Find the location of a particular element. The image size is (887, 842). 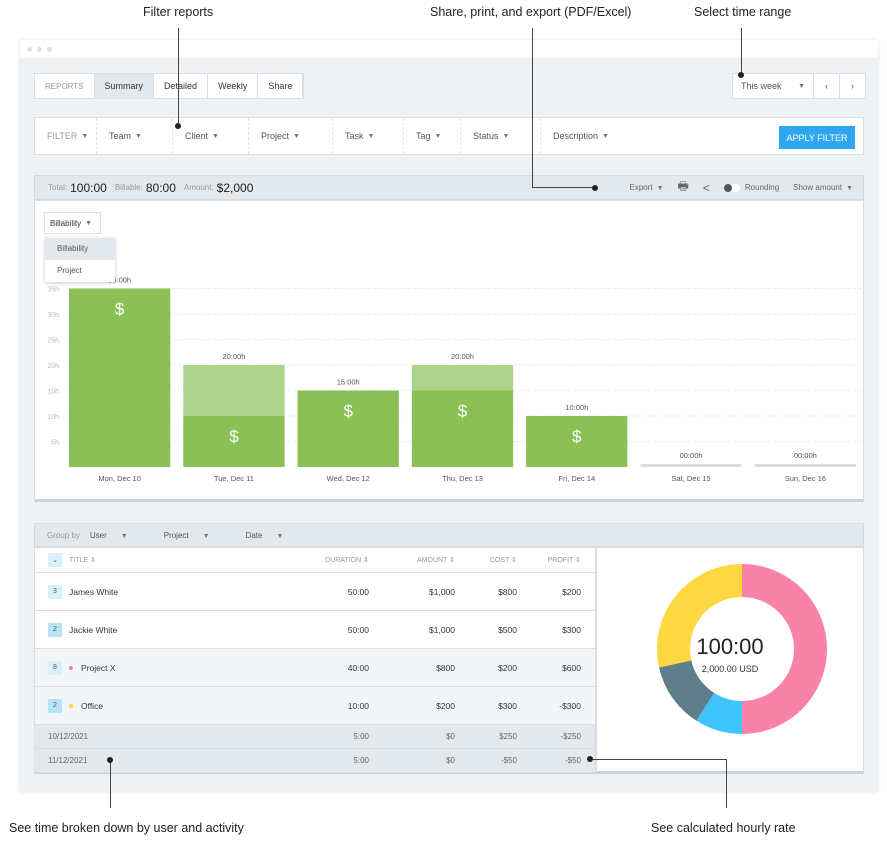

donut-total: 100:00 is located at coordinates (730, 646).